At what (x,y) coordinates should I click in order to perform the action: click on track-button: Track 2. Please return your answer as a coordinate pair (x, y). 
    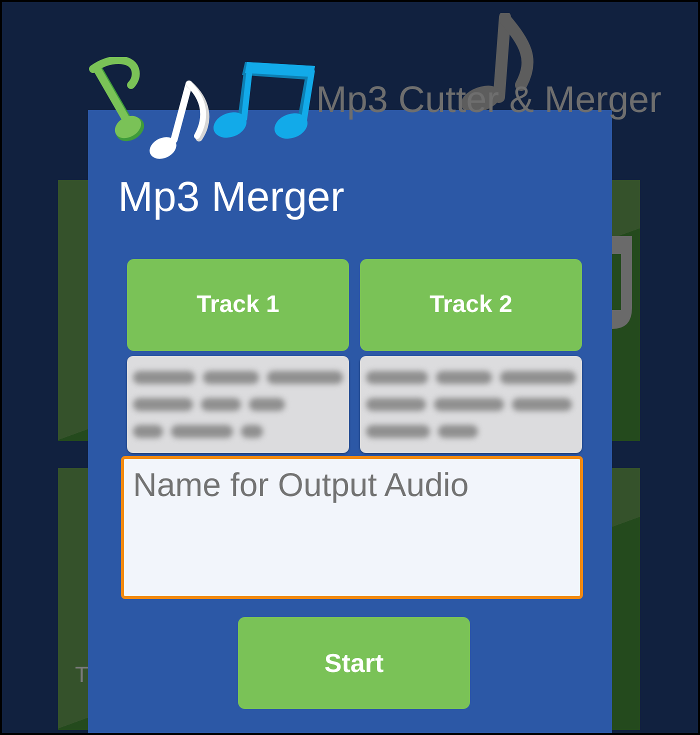
    Looking at the image, I should click on (471, 305).